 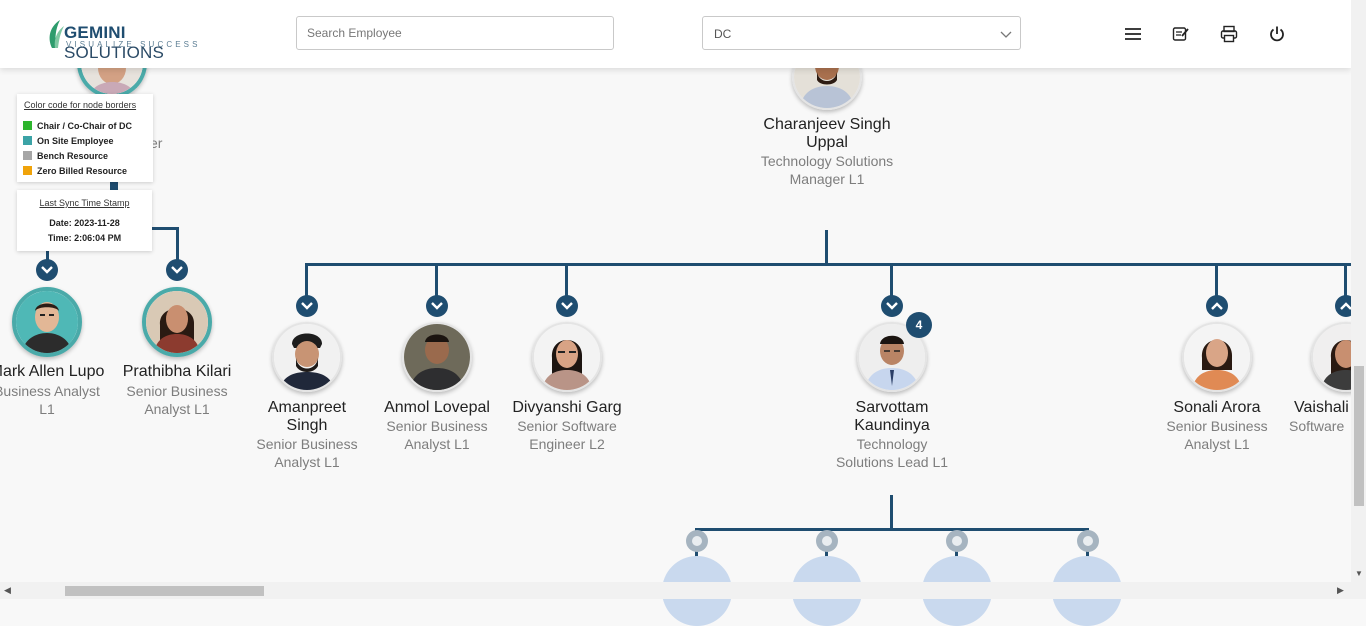 What do you see at coordinates (437, 408) in the screenshot?
I see `employee-name: Anmol Lovepal` at bounding box center [437, 408].